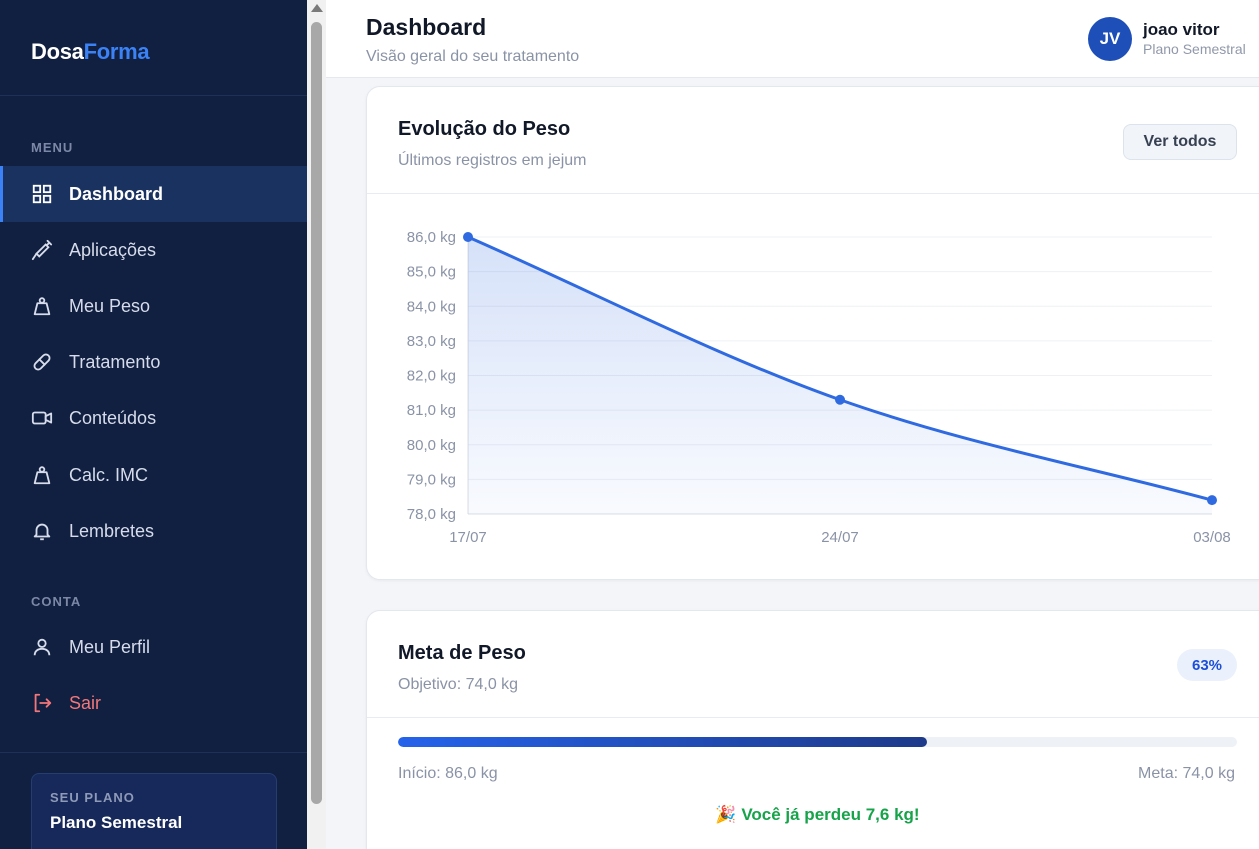 The width and height of the screenshot is (1259, 849). What do you see at coordinates (316, 413) in the screenshot?
I see `scroll-thumb` at bounding box center [316, 413].